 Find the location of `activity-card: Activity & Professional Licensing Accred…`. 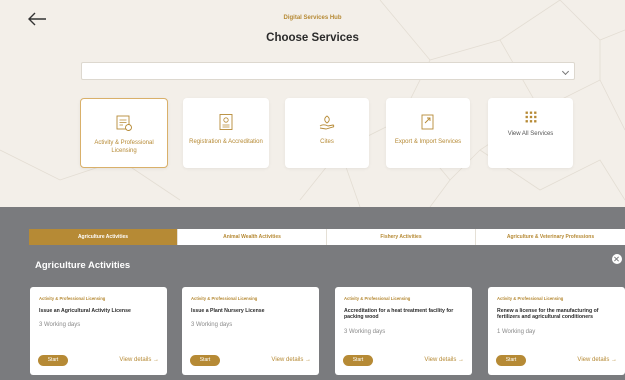

activity-card: Activity & Professional Licensing Accred… is located at coordinates (403, 331).